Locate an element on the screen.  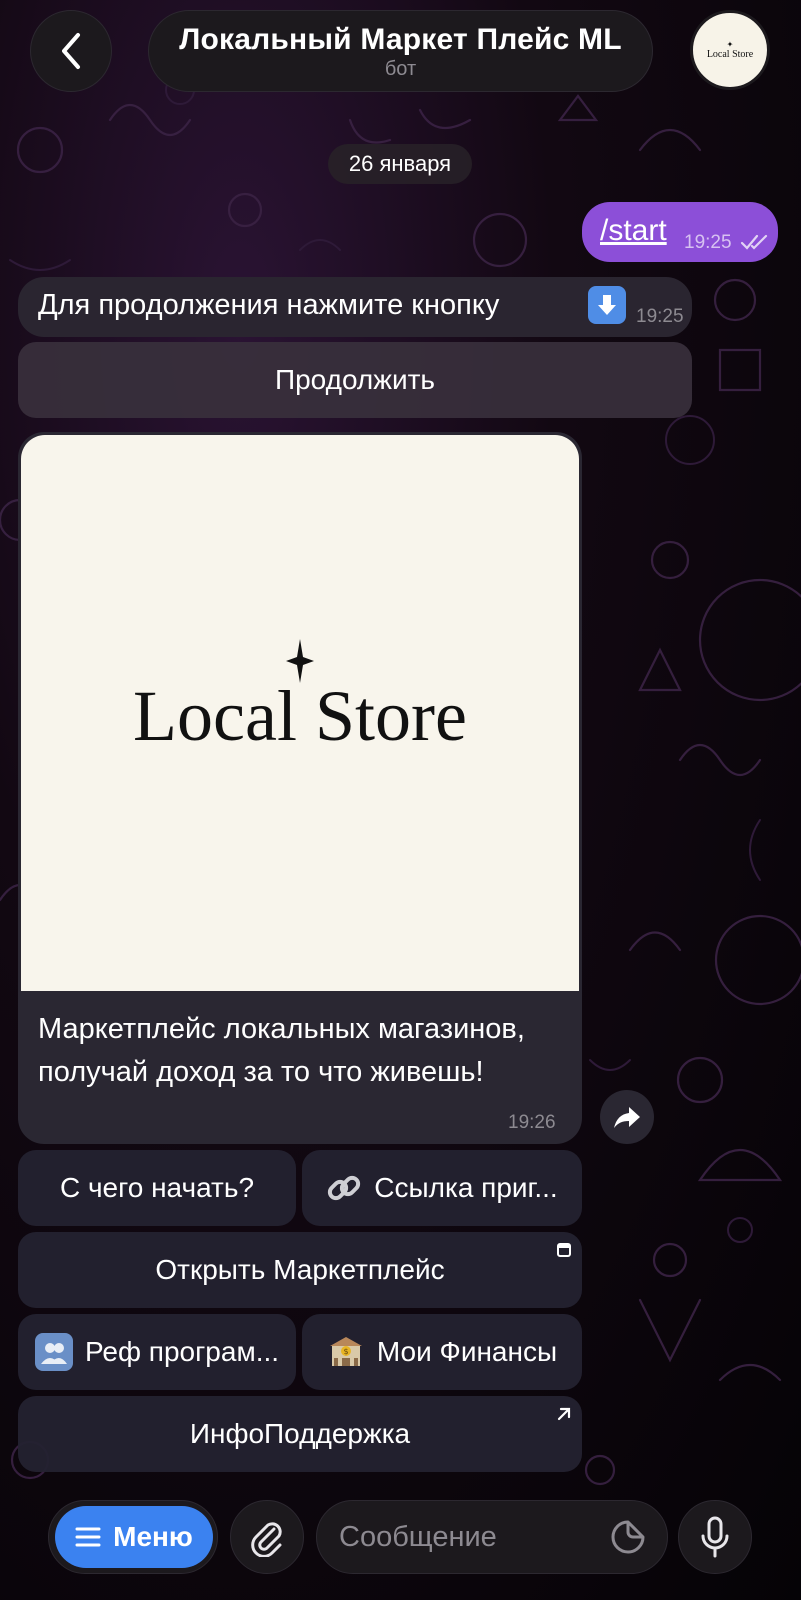
info-support-label: ИнфоПоддержка is located at coordinates (300, 1433).